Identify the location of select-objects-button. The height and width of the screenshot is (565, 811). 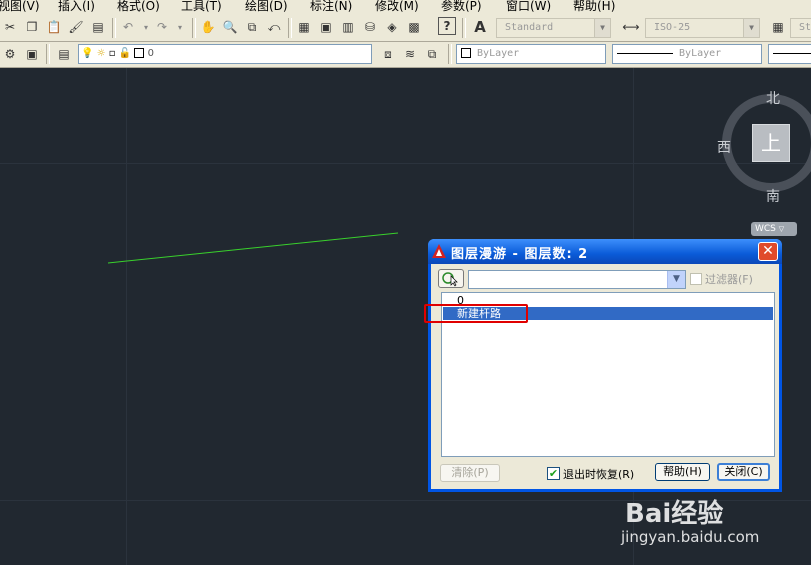
(451, 278).